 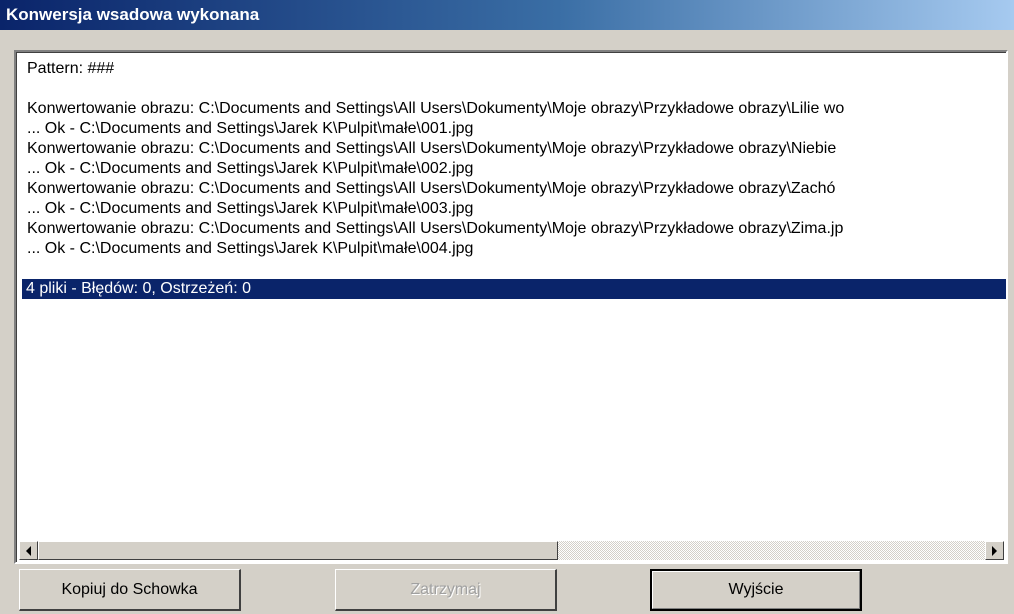 What do you see at coordinates (298, 550) in the screenshot?
I see `scrollbar-thumb` at bounding box center [298, 550].